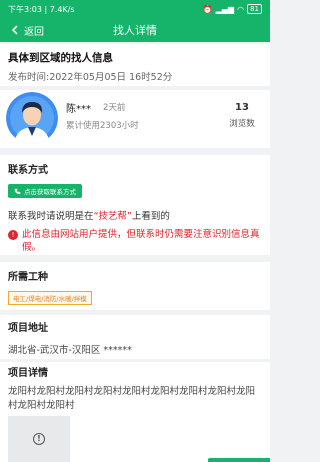 This screenshot has height=462, width=320. Describe the element at coordinates (225, 9) in the screenshot. I see `signal-icon: ▂▄▆` at that location.